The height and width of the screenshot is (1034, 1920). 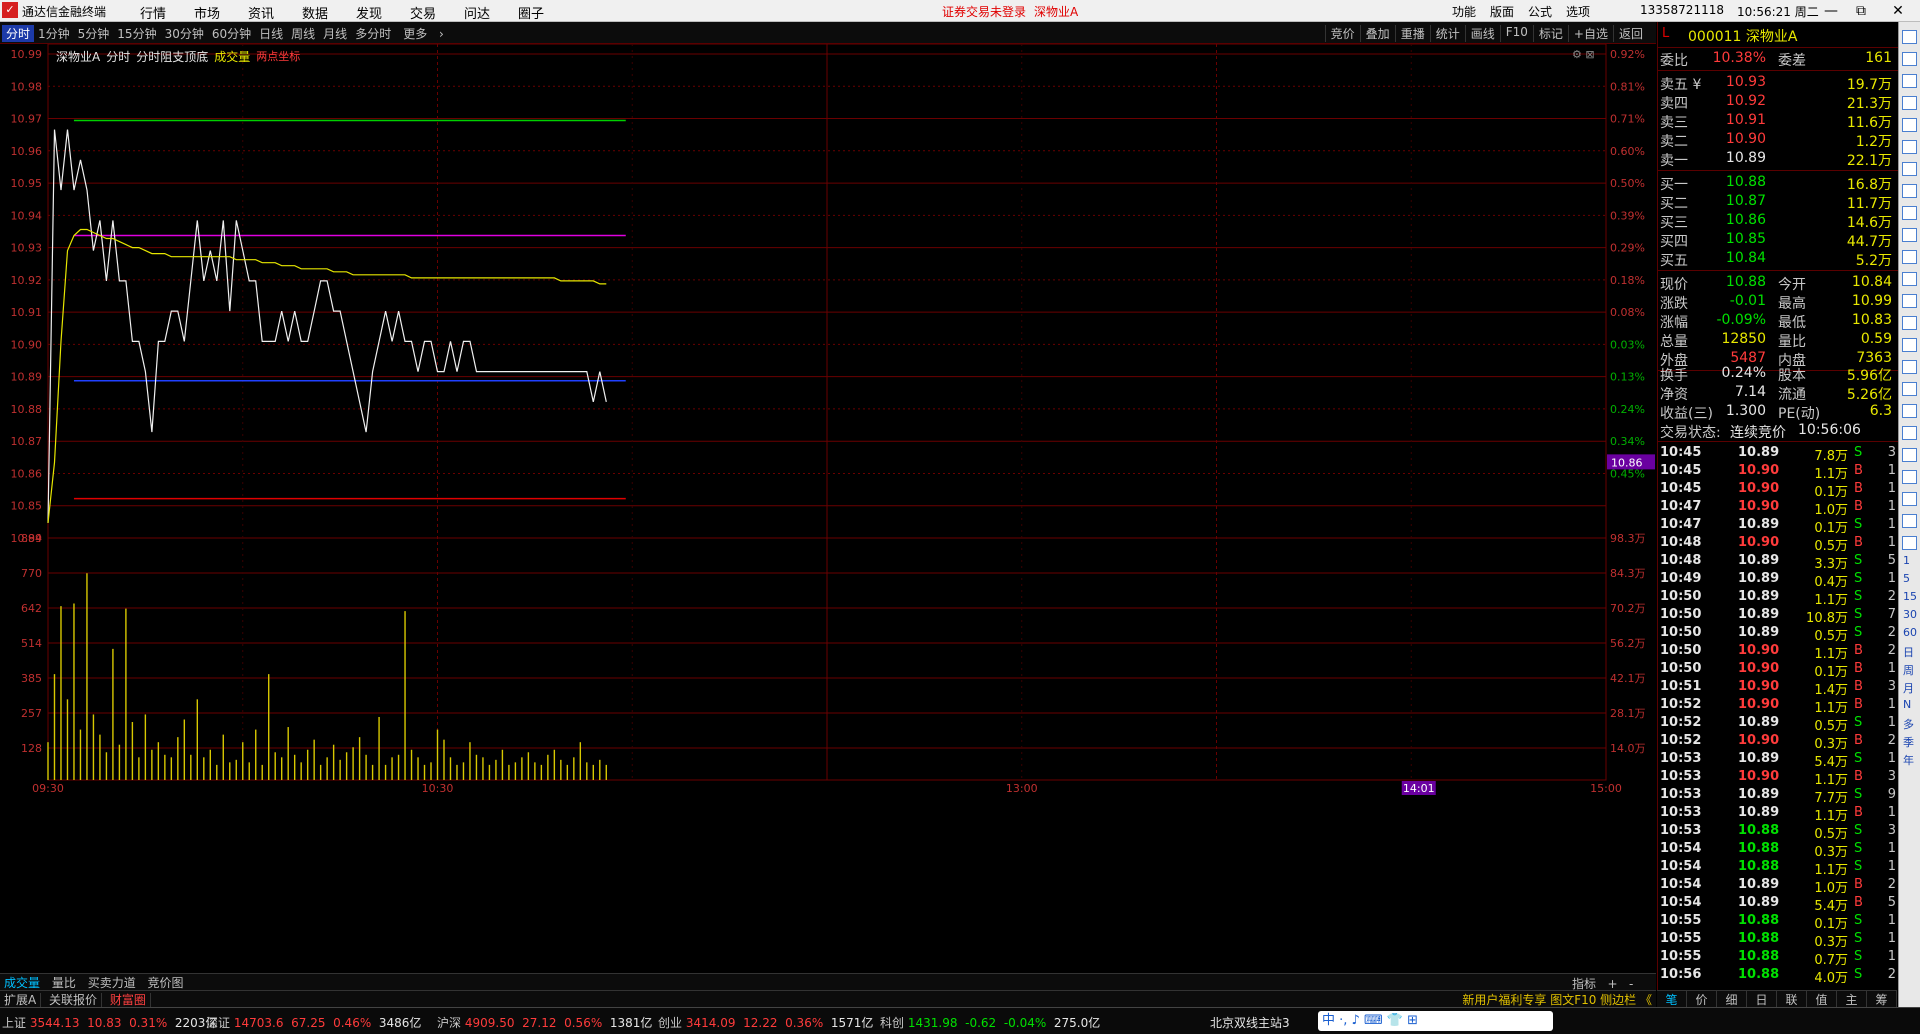 I want to click on tab-daily: 日线, so click(x=271, y=33).